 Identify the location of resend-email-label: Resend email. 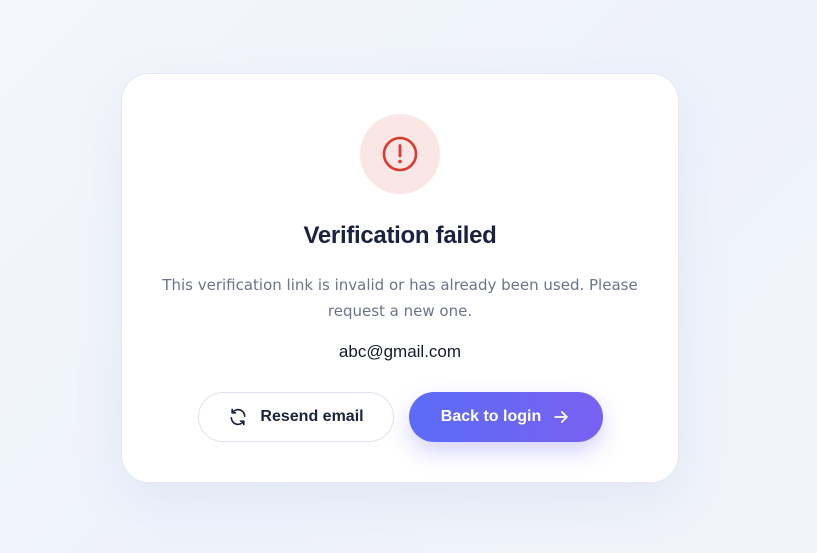
(312, 416).